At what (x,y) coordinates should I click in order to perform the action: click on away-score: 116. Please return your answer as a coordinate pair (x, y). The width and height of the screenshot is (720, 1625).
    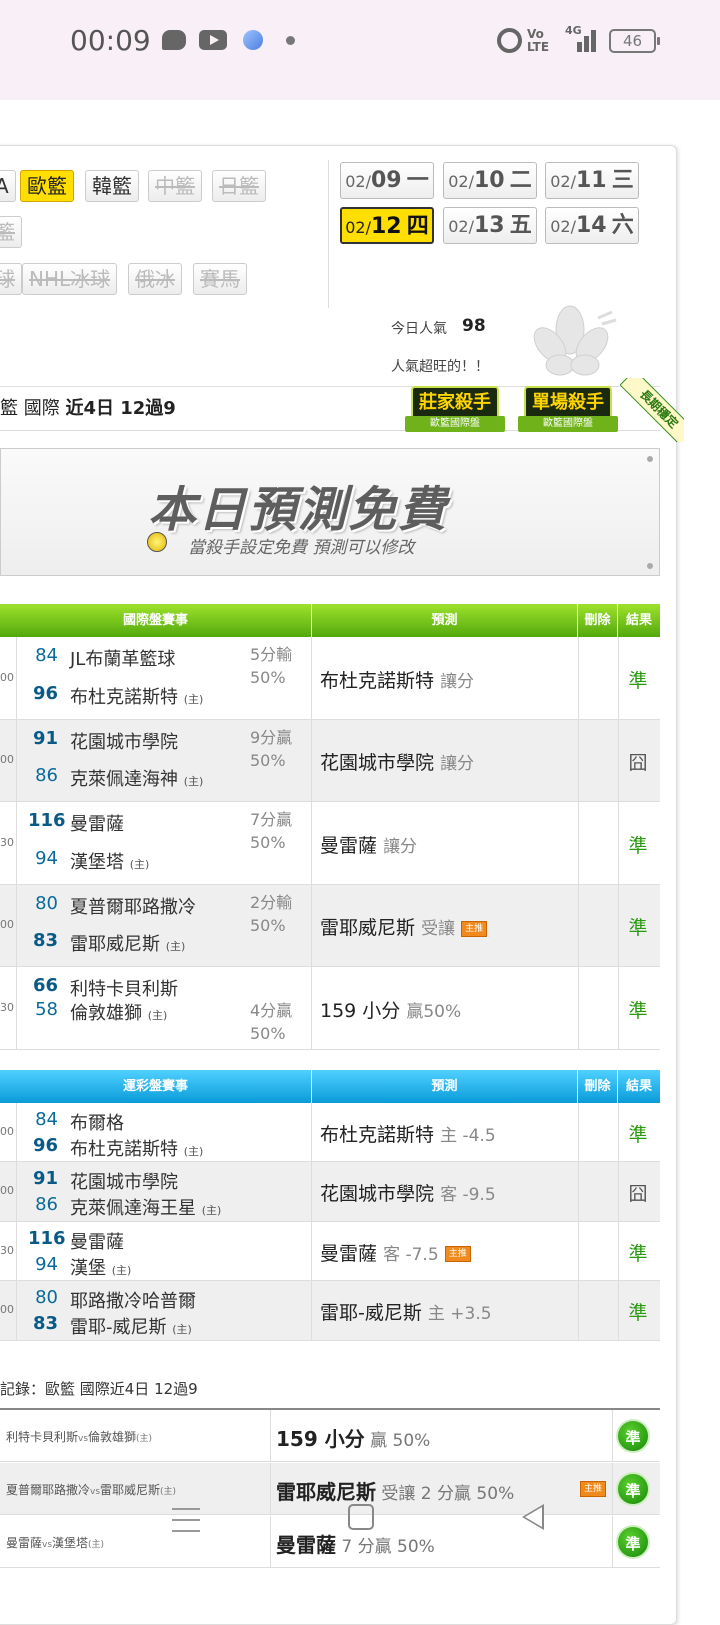
    Looking at the image, I should click on (47, 820).